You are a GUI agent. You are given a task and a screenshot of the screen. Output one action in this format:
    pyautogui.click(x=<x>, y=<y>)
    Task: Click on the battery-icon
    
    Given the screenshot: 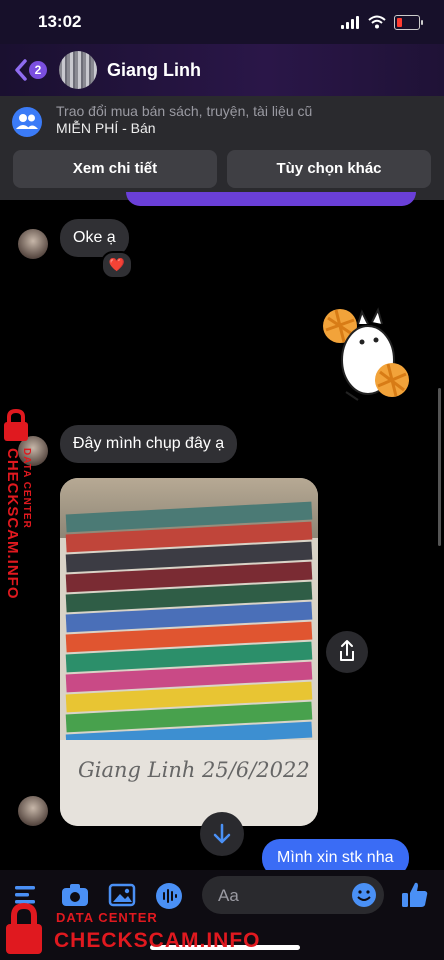 What is the action you would take?
    pyautogui.click(x=408, y=22)
    